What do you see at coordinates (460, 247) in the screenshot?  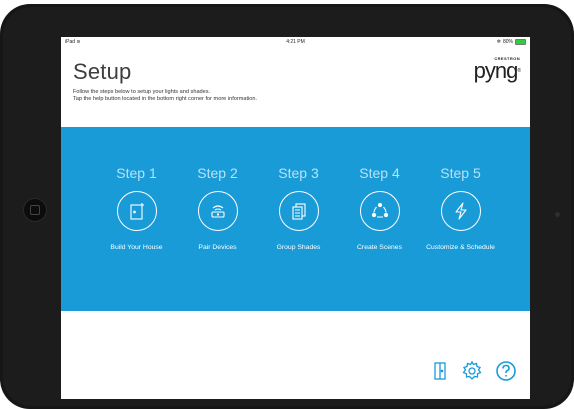 I see `step-label: Customize & Schedule` at bounding box center [460, 247].